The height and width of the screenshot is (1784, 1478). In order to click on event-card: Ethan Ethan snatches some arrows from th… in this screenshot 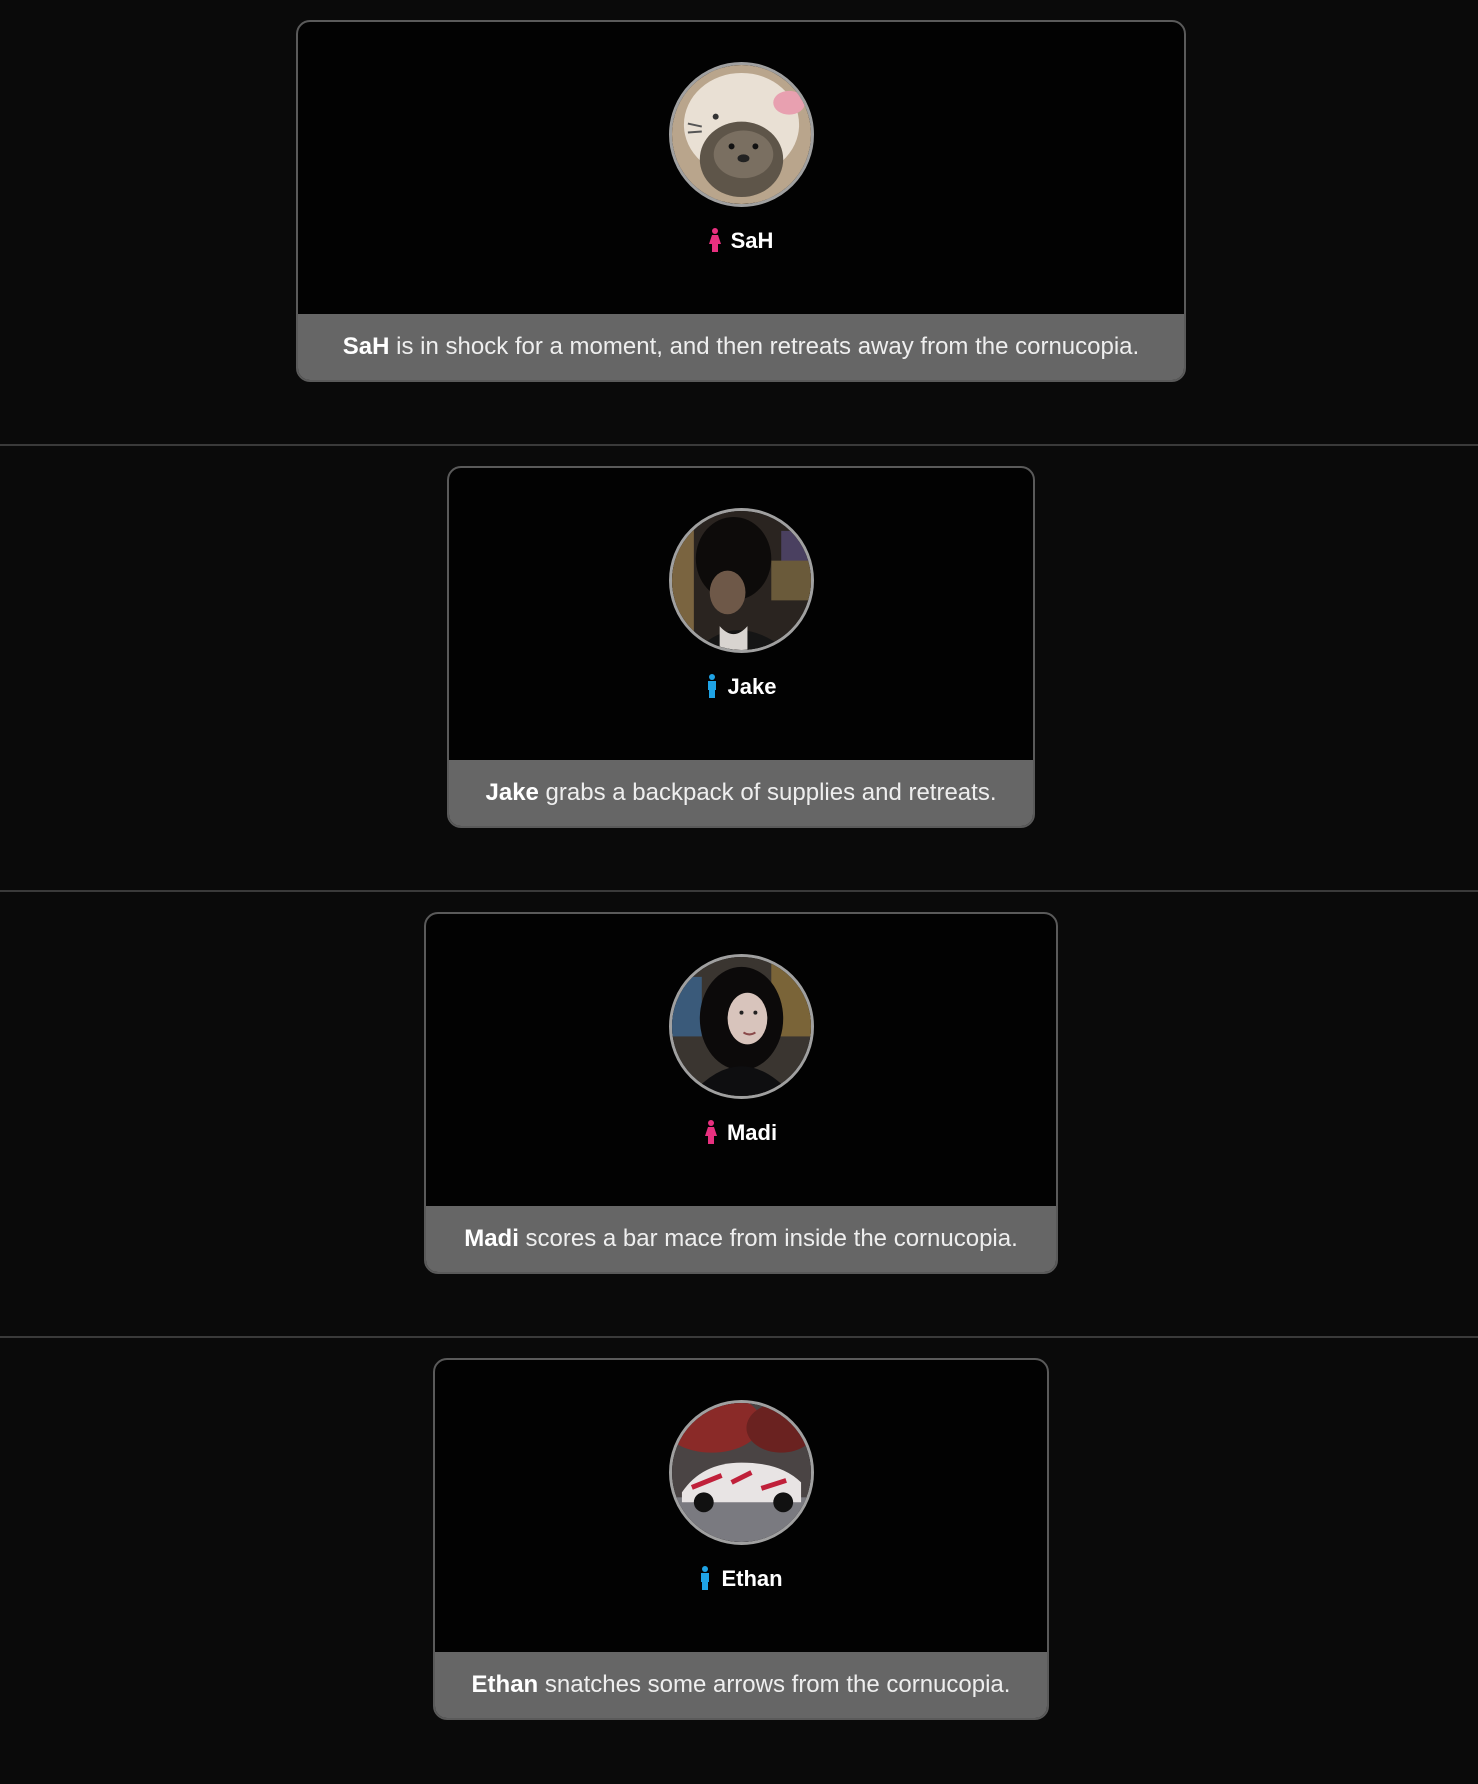, I will do `click(741, 1539)`.